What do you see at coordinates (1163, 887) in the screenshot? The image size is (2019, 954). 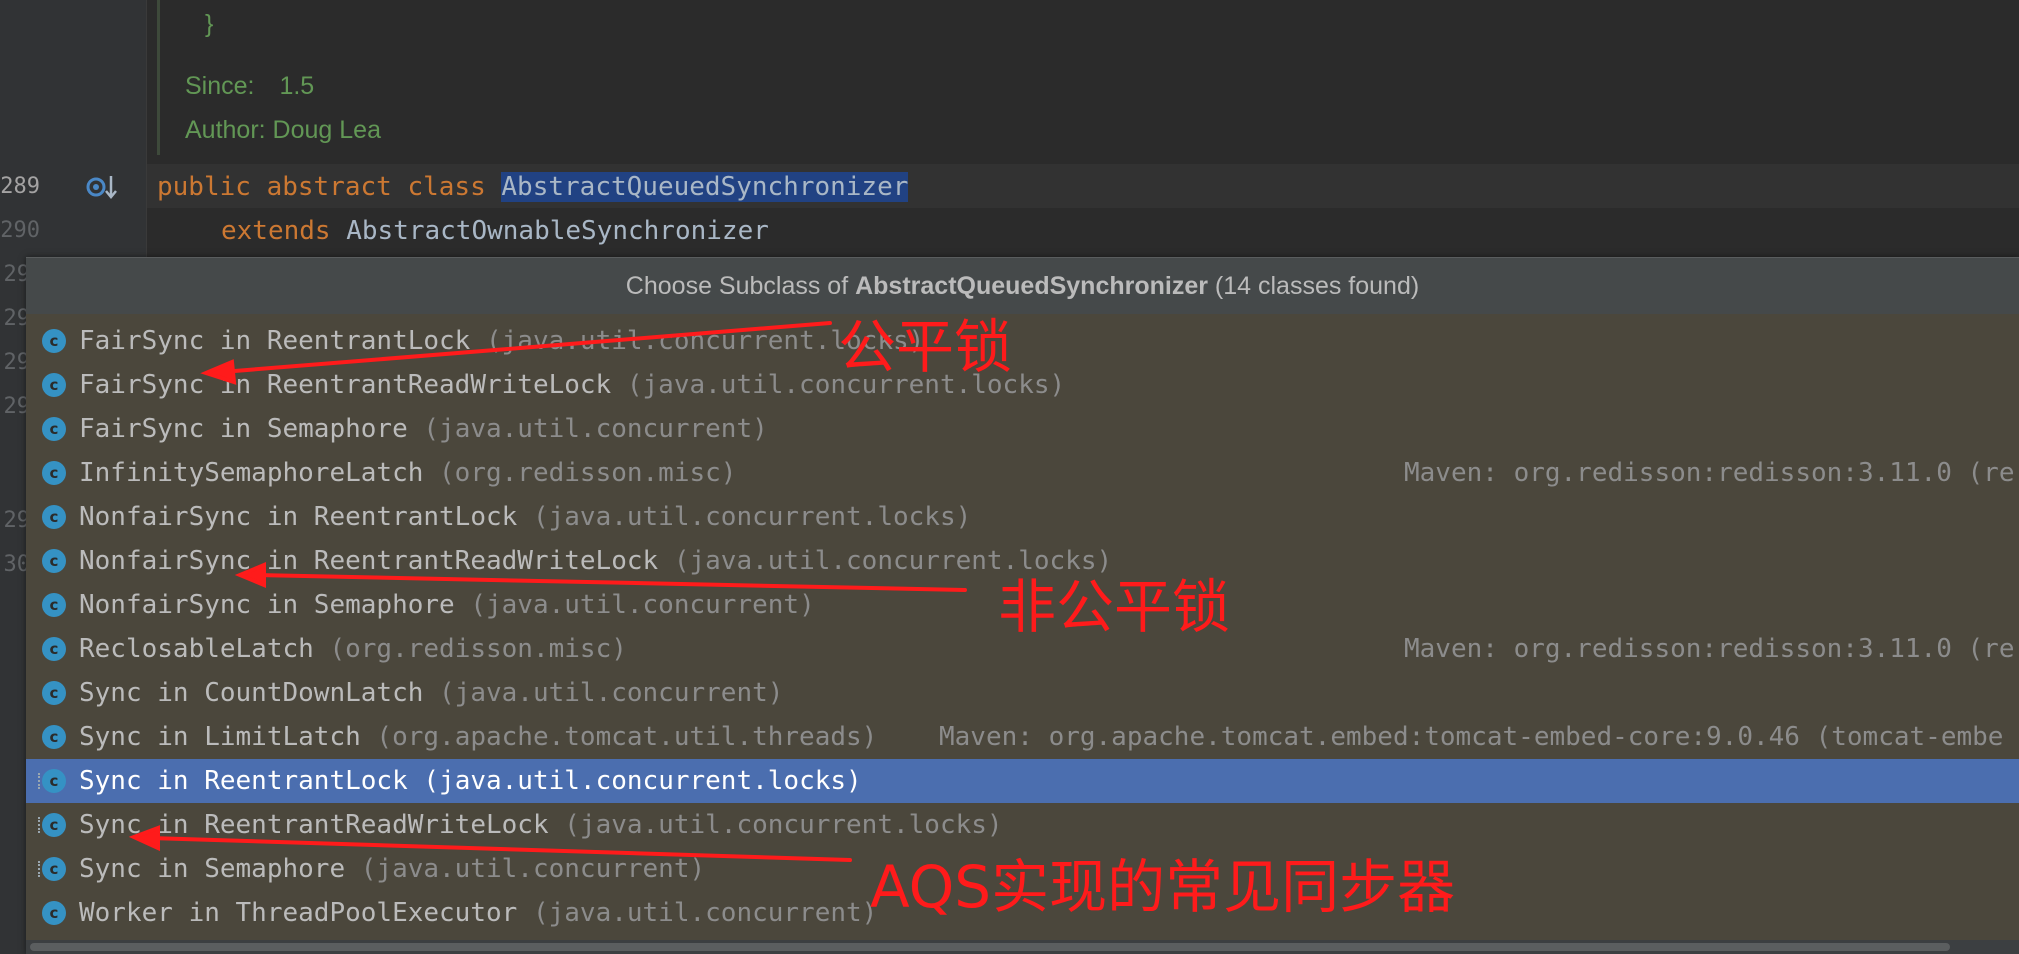 I see `annotation-aqs-common: AQS实现的常见同步器` at bounding box center [1163, 887].